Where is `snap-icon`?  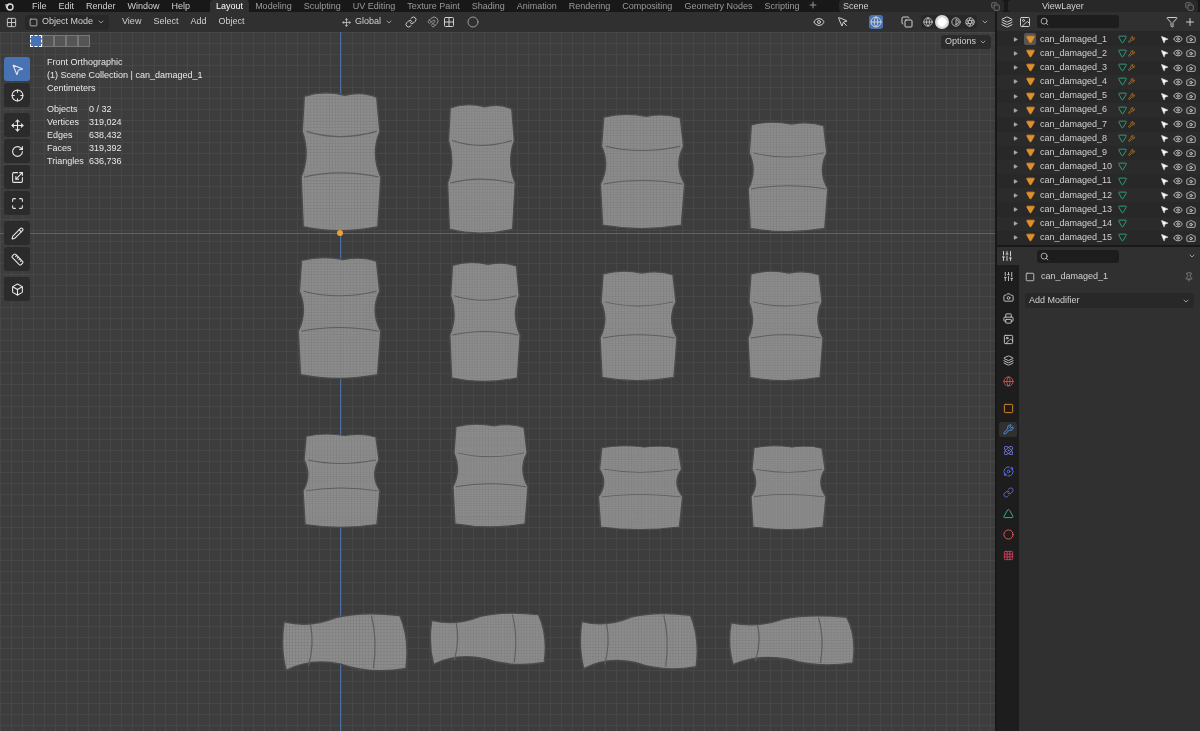 snap-icon is located at coordinates (433, 22).